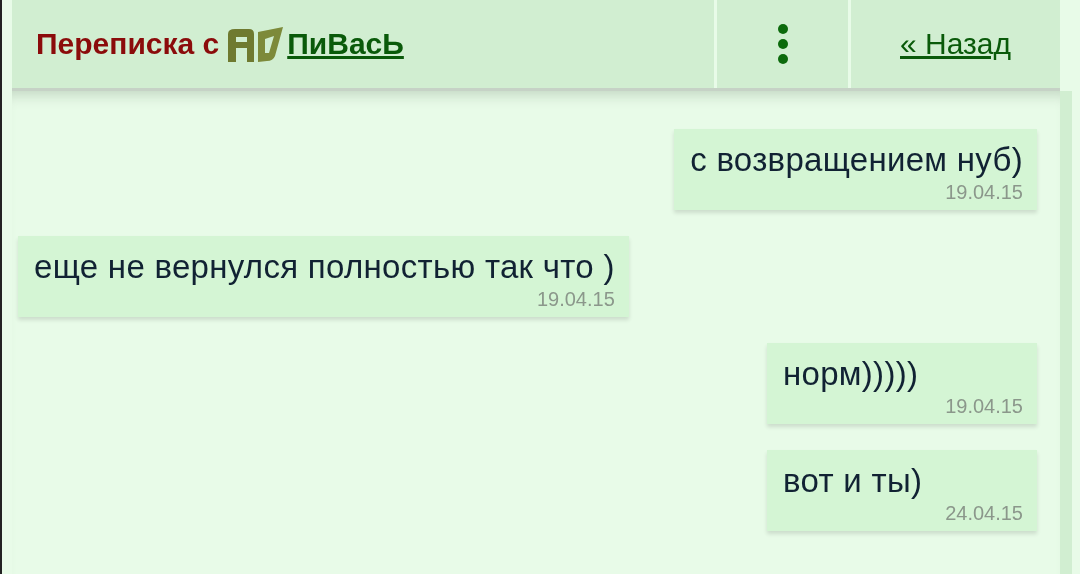 This screenshot has height=574, width=1080. What do you see at coordinates (1066, 332) in the screenshot?
I see `scrollbar-track` at bounding box center [1066, 332].